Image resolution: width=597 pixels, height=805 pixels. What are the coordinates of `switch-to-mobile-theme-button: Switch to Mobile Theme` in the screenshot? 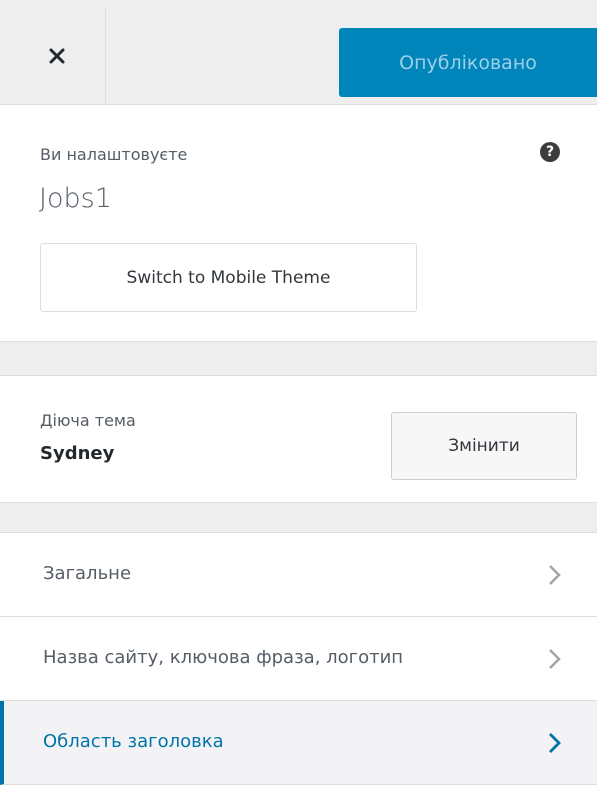 It's located at (228, 277).